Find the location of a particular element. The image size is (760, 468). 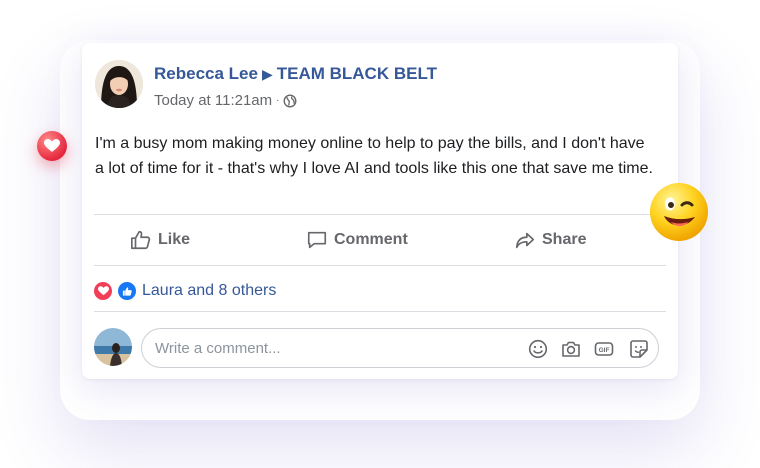

like-button: Like is located at coordinates (160, 240).